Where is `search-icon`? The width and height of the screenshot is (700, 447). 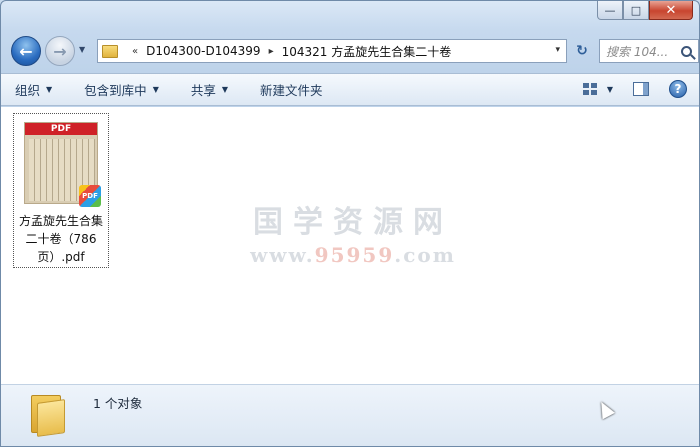
search-icon is located at coordinates (686, 51).